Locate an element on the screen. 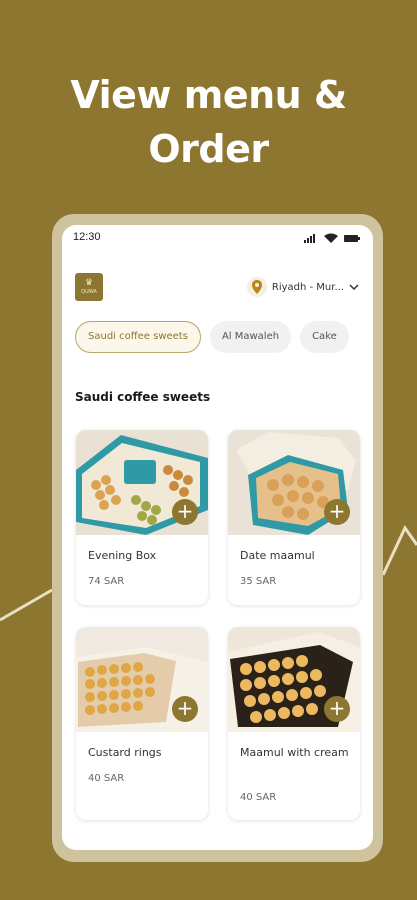 The height and width of the screenshot is (900, 417). headline-line-2: Order is located at coordinates (208, 149).